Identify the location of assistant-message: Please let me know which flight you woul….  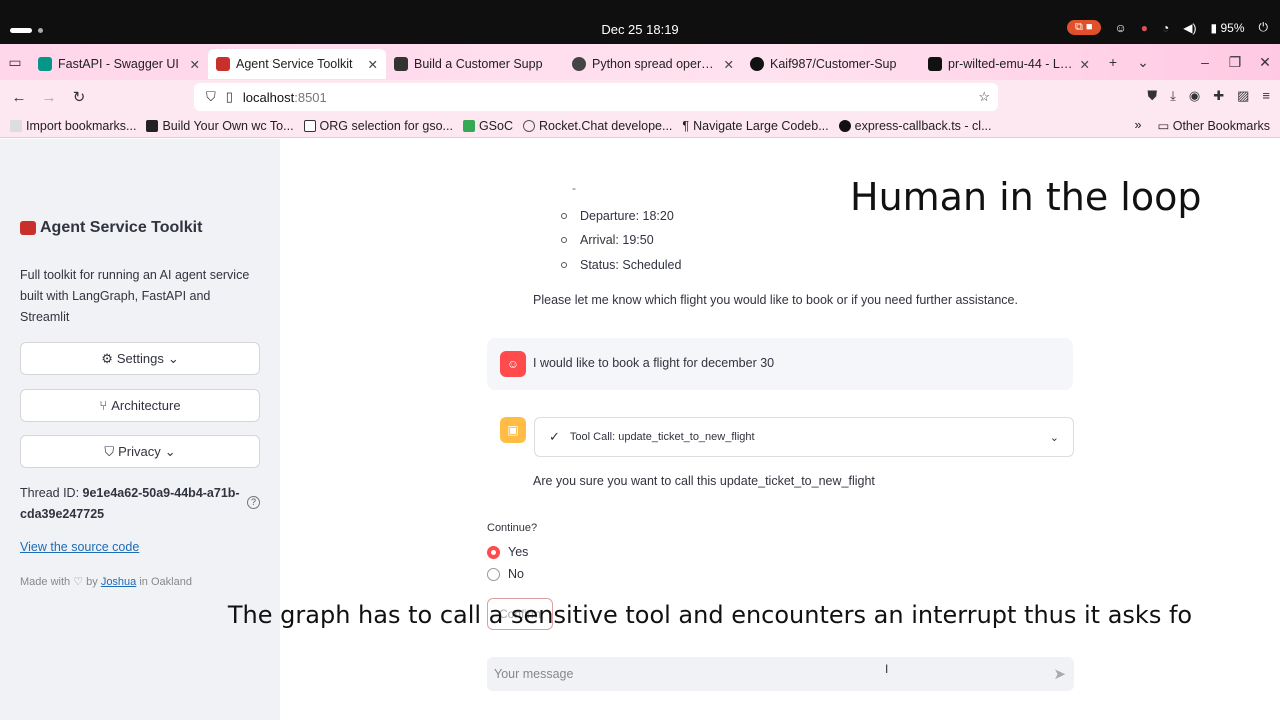
(775, 300).